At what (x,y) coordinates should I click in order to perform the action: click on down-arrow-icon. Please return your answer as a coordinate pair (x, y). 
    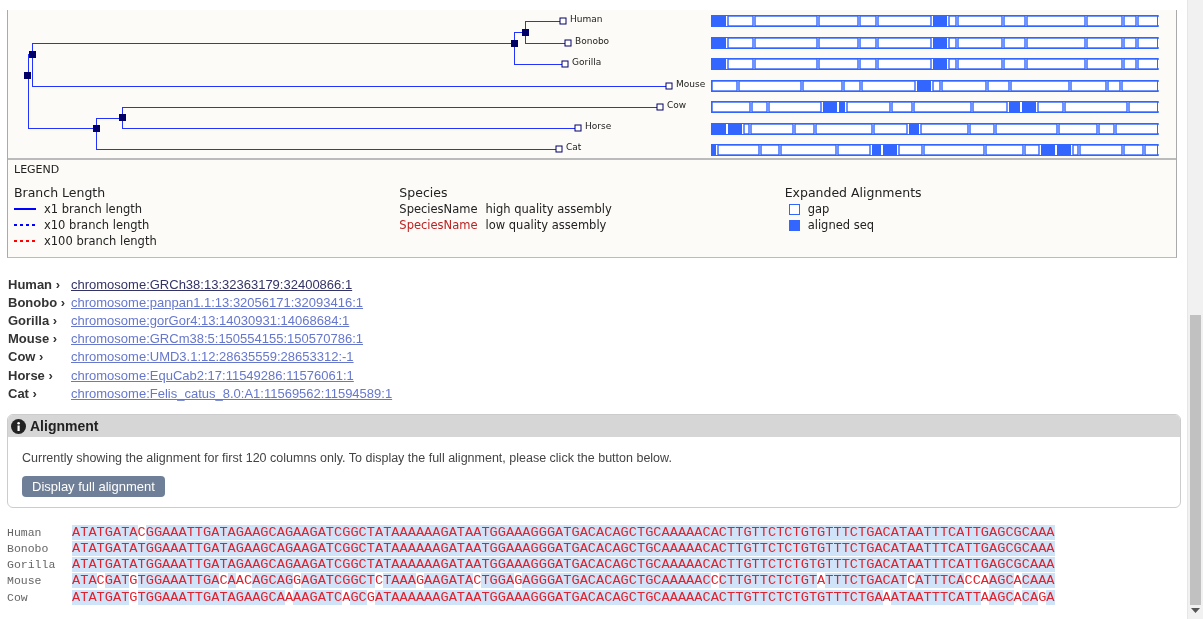
    Looking at the image, I should click on (1195, 610).